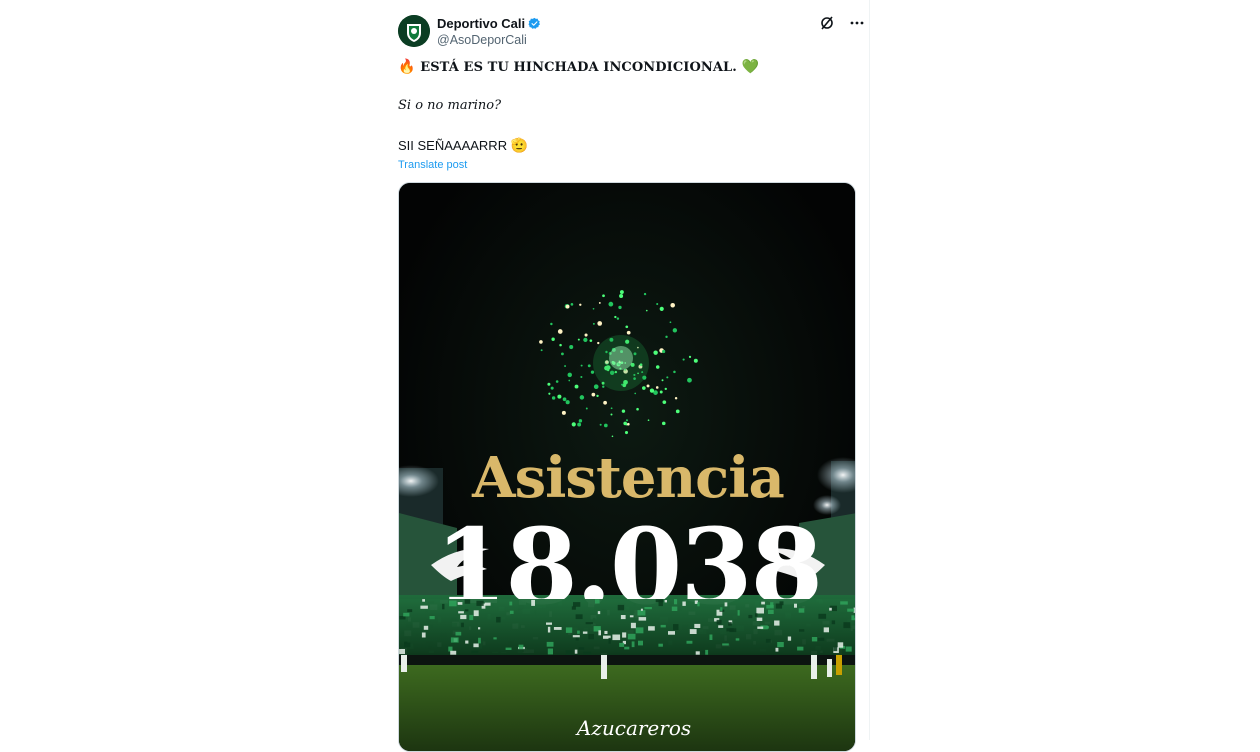  Describe the element at coordinates (481, 23) in the screenshot. I see `author-name: Deportivo Cali` at that location.